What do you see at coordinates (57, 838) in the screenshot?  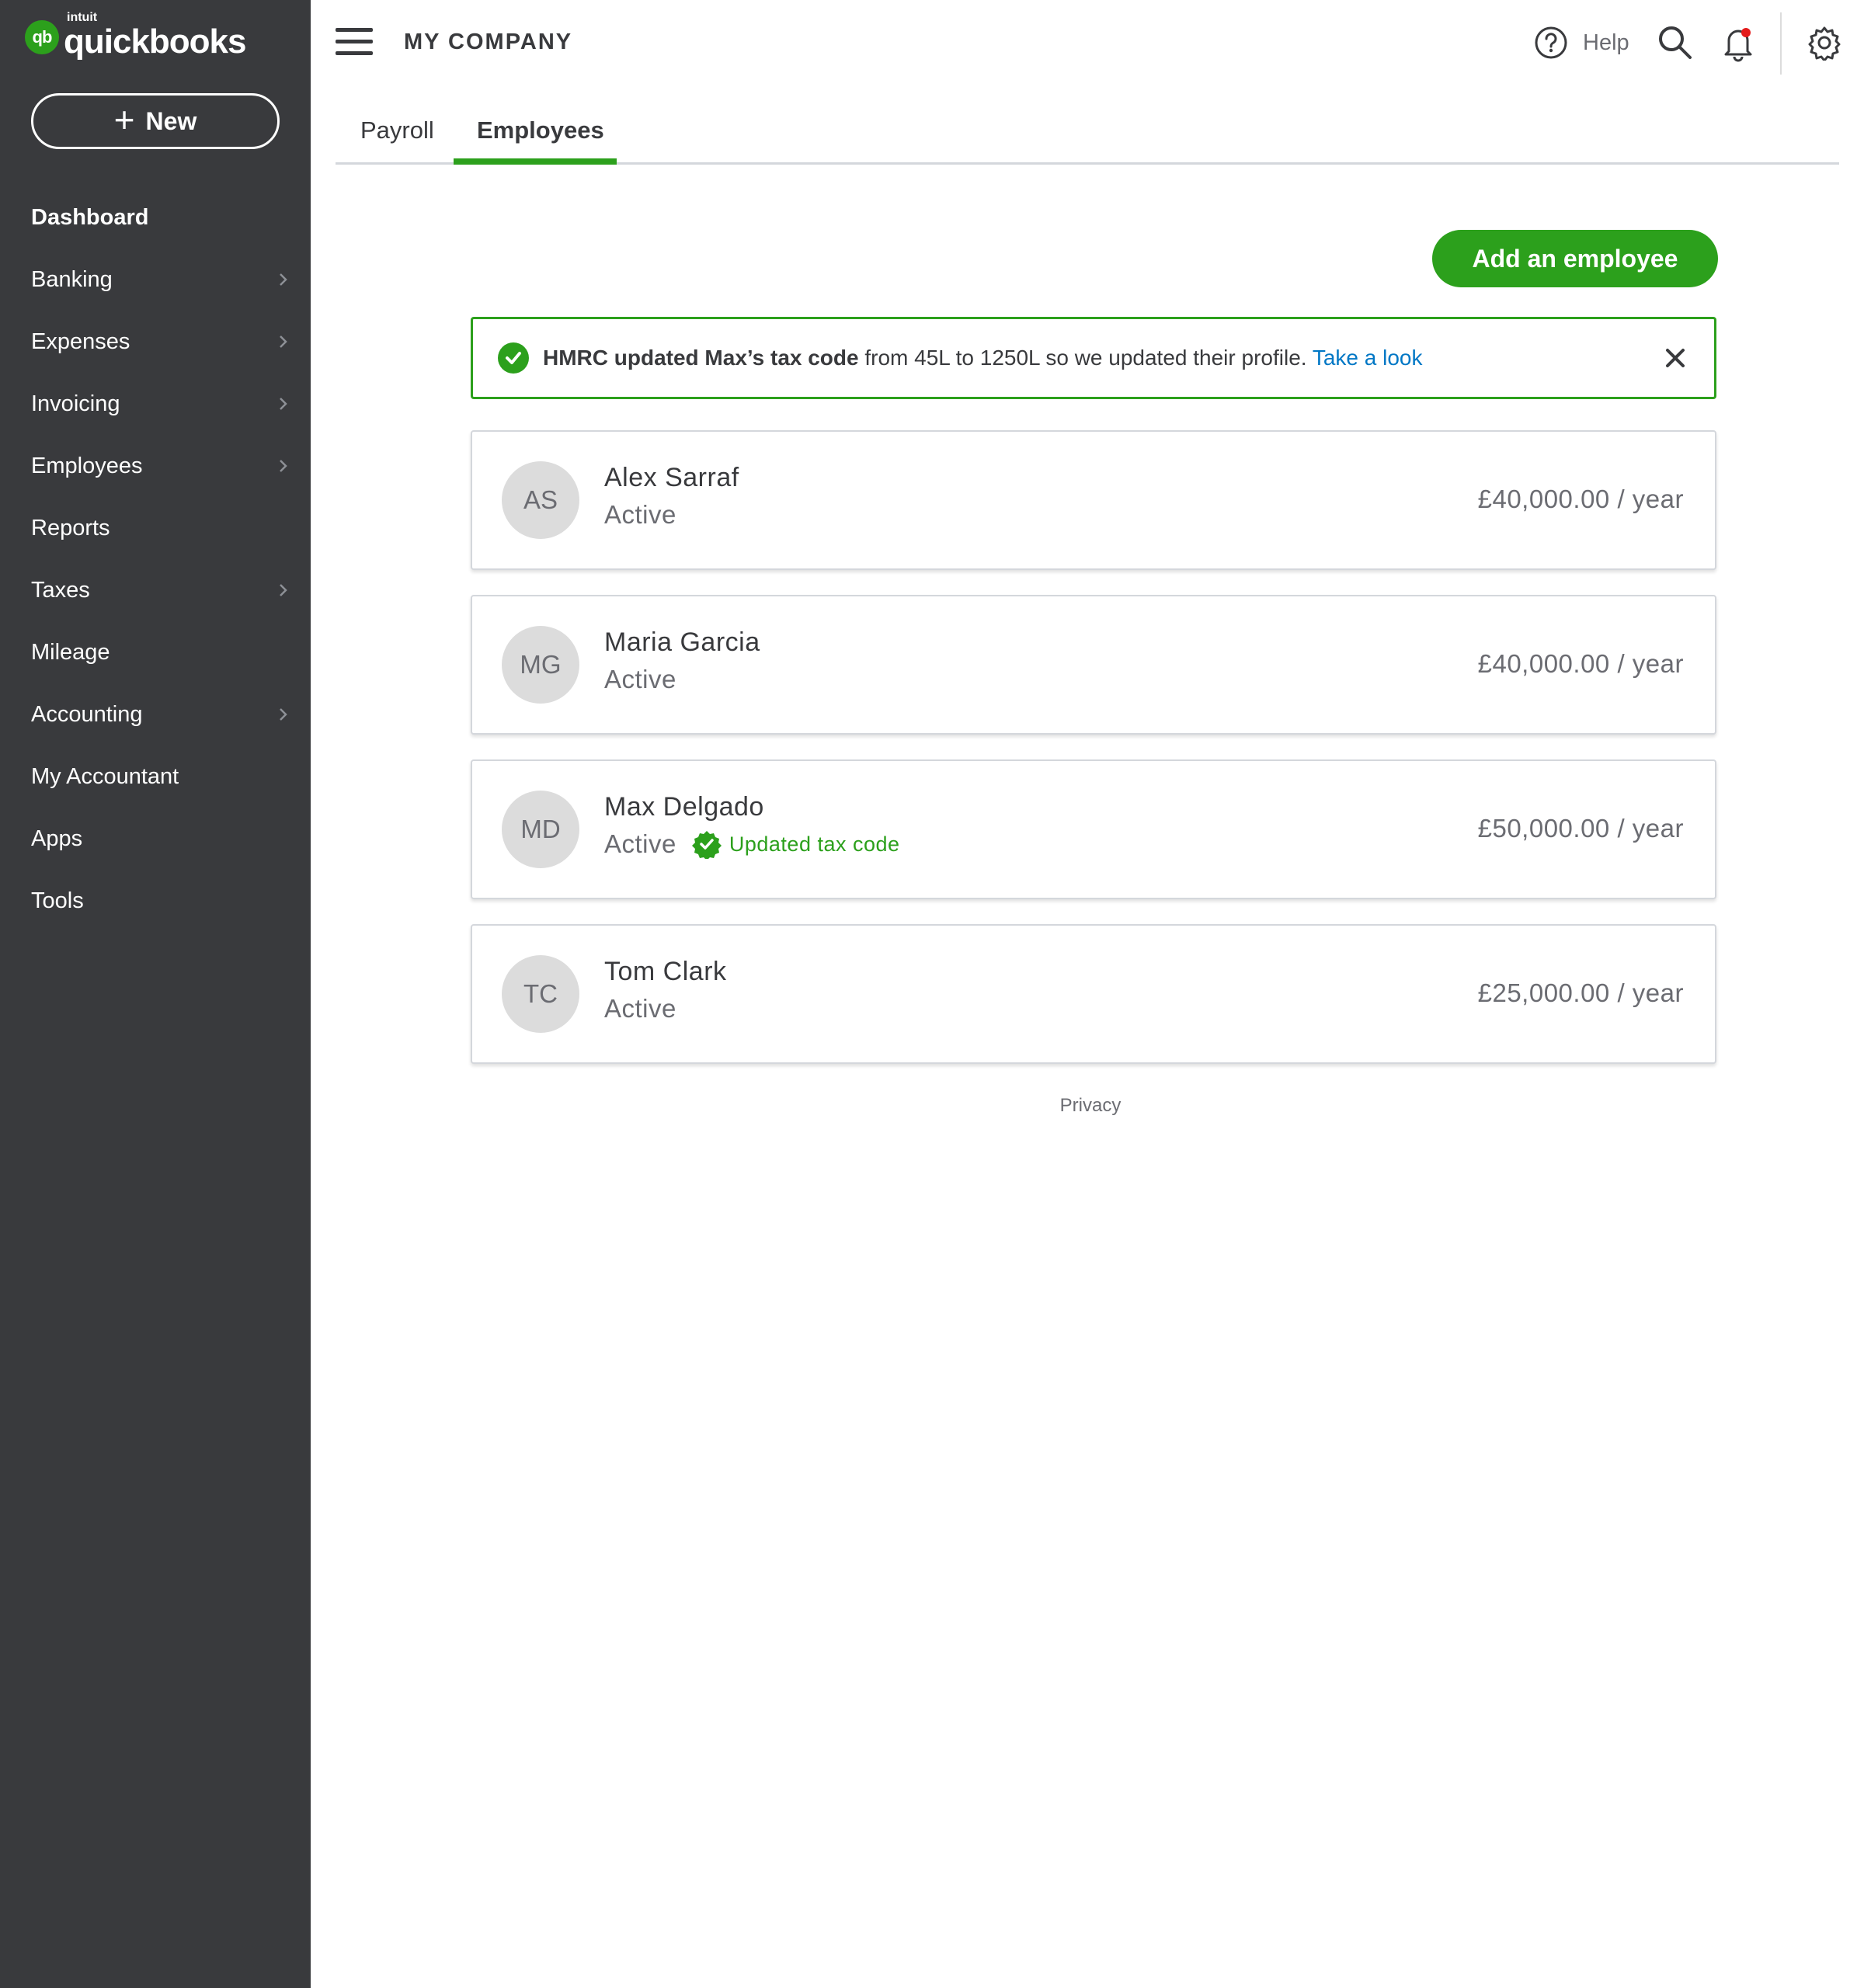 I see `sidebar-item-label: Apps` at bounding box center [57, 838].